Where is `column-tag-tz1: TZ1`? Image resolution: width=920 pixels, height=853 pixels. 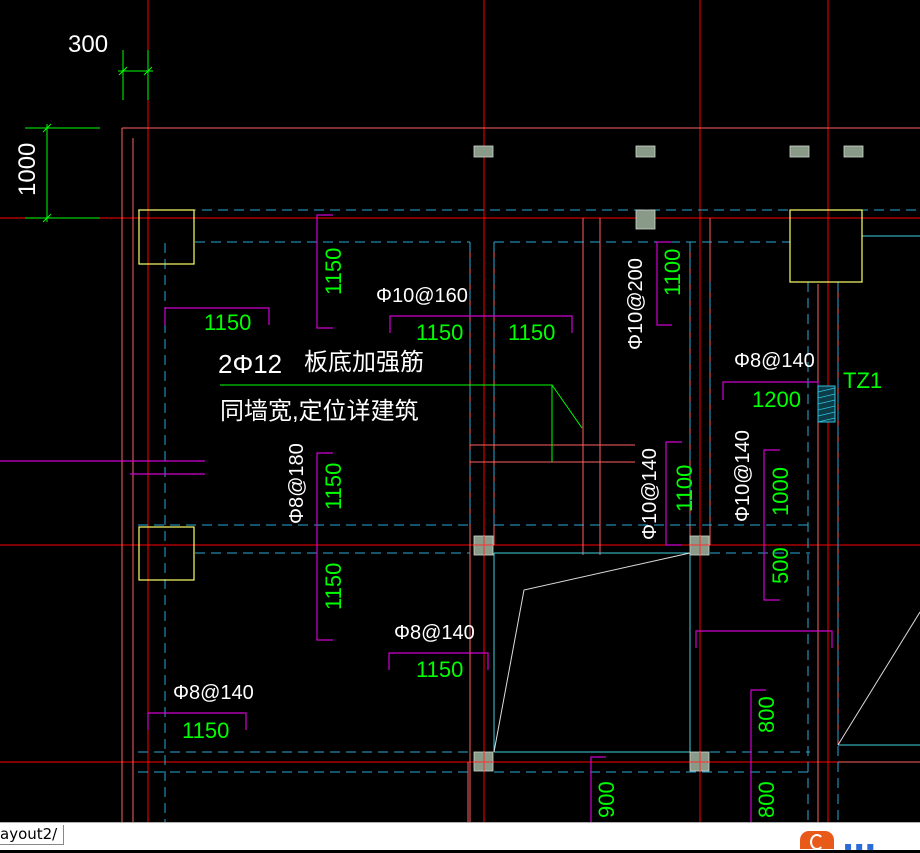 column-tag-tz1: TZ1 is located at coordinates (863, 380).